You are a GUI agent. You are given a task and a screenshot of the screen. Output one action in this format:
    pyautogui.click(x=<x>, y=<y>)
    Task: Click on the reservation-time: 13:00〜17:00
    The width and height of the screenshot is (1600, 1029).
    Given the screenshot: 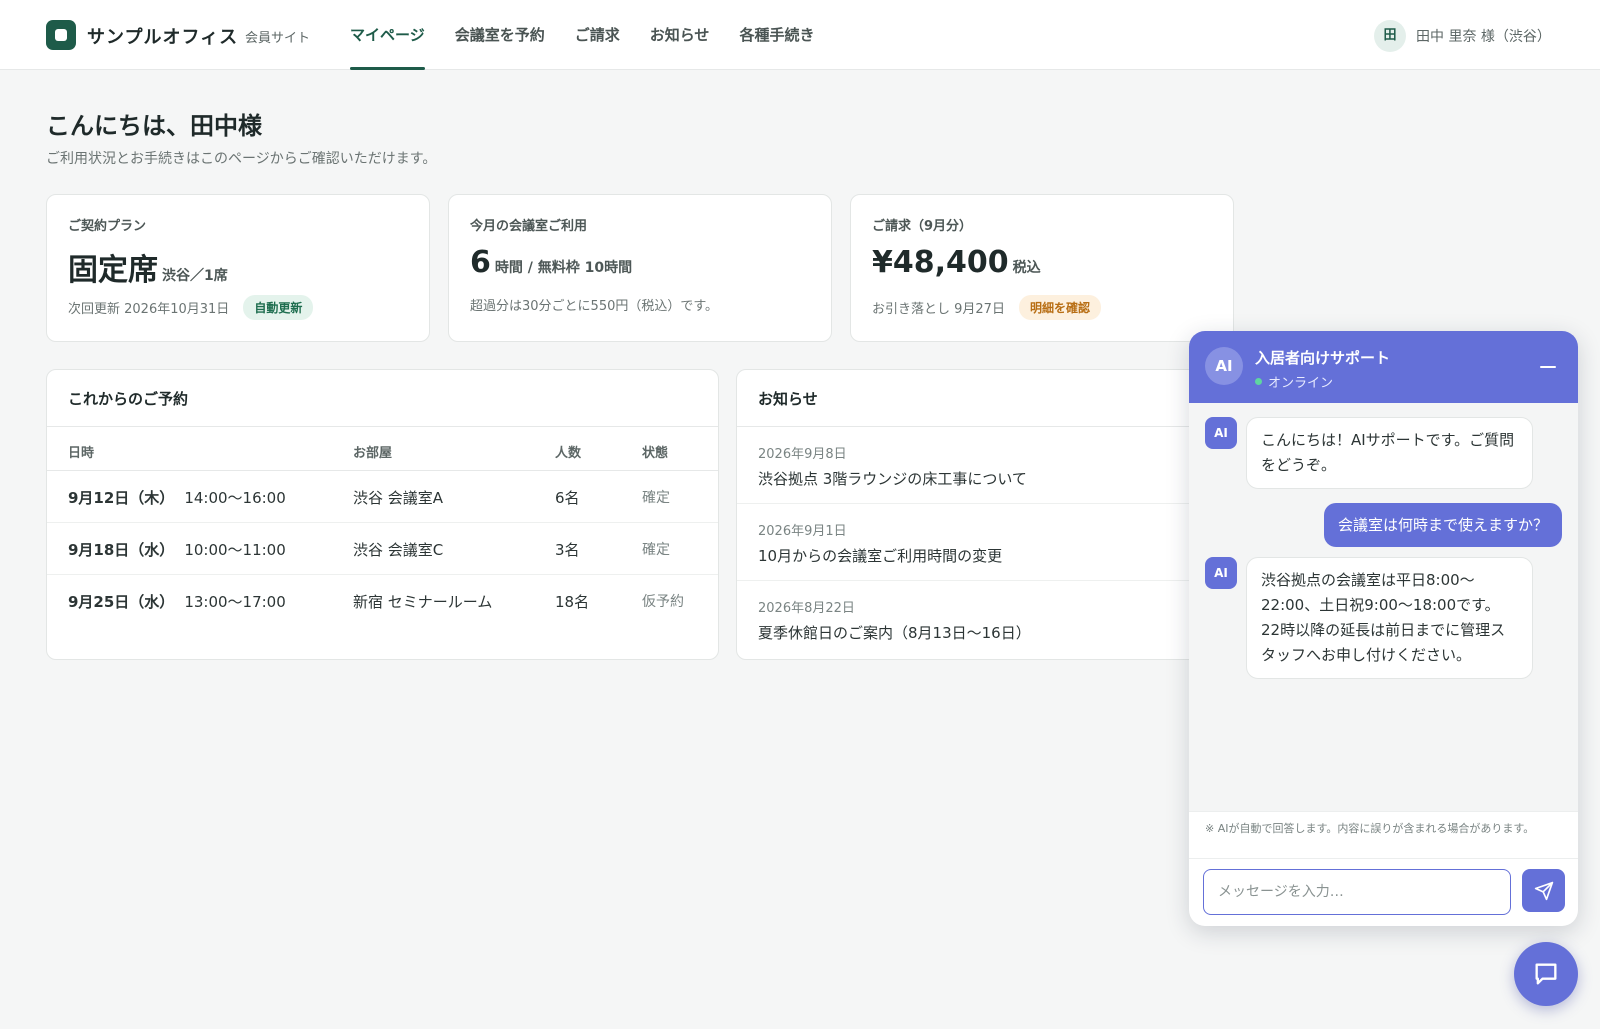 What is the action you would take?
    pyautogui.click(x=235, y=602)
    